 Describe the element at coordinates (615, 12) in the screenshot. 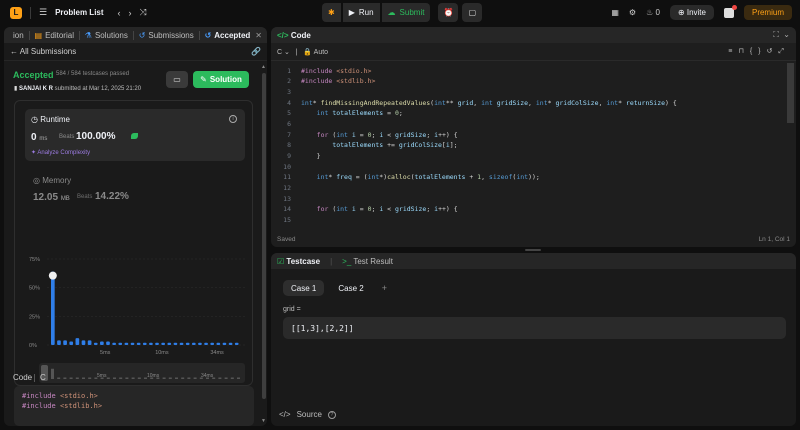

I see `layout-grid-icon: ▦` at that location.